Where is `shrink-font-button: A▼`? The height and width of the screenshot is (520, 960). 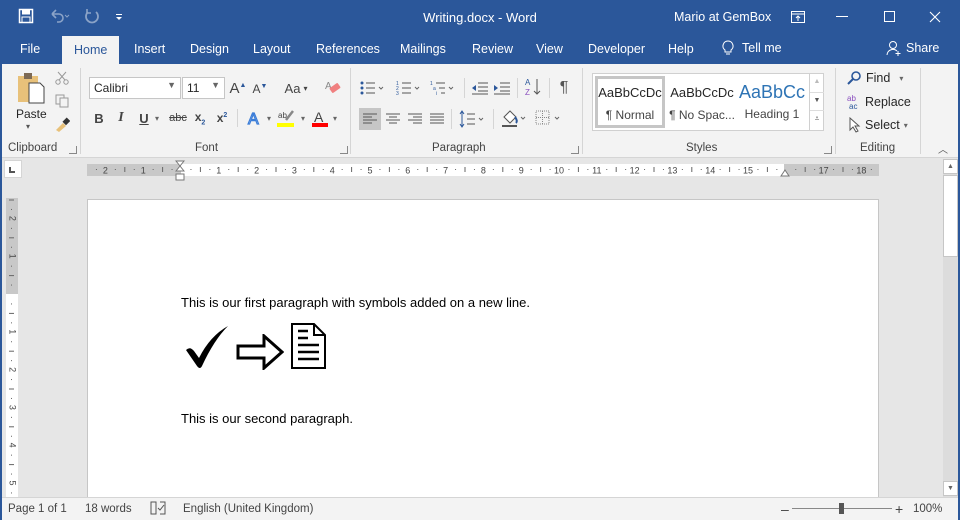 shrink-font-button: A▼ is located at coordinates (260, 89).